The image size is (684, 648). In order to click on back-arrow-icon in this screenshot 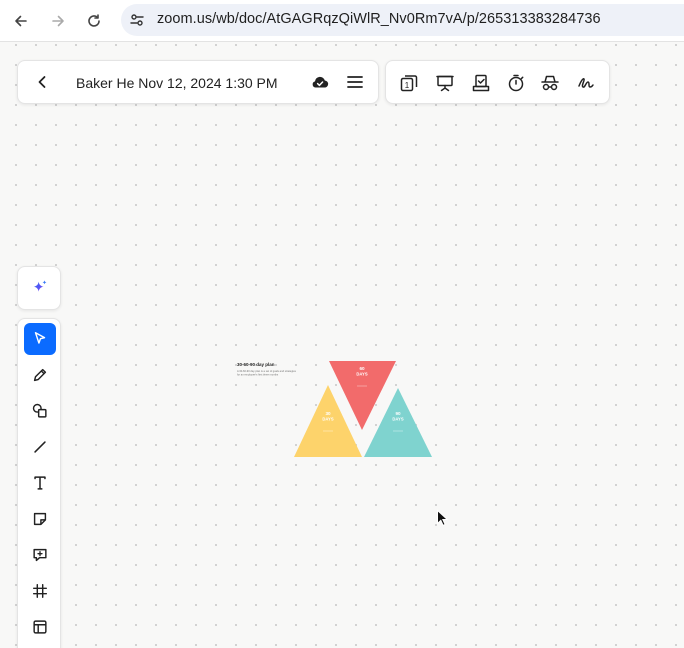, I will do `click(21, 21)`.